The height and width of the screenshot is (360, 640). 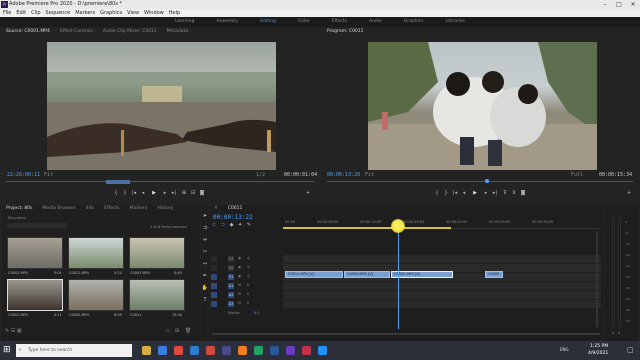 I want to click on timeline-clip: C0003.MP4 [V], so click(x=367, y=274).